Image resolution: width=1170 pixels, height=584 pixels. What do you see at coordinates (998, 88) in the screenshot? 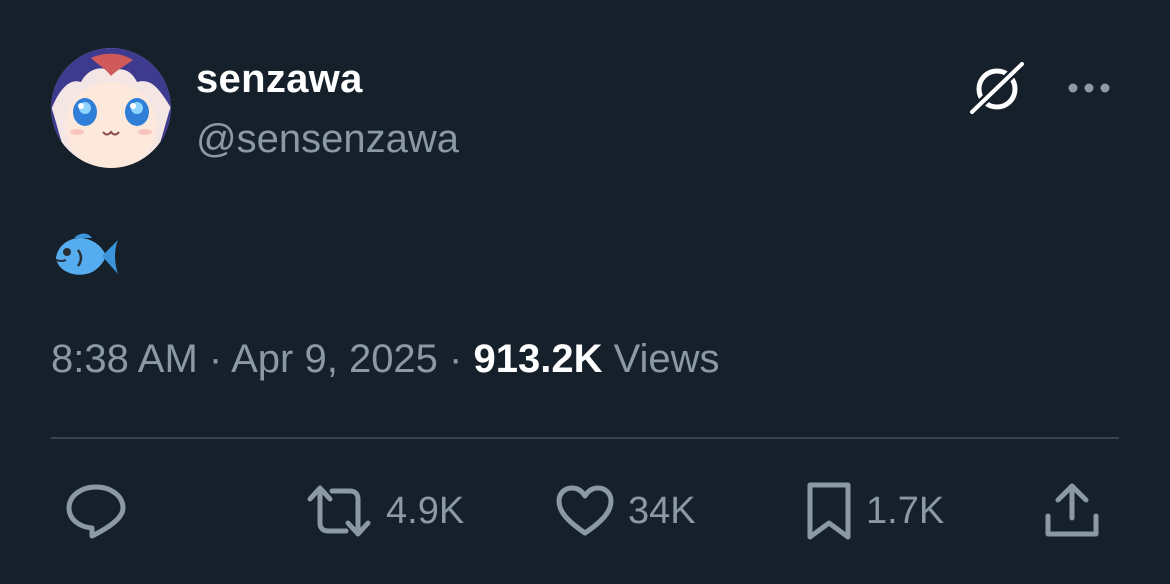
I see `grok-icon` at bounding box center [998, 88].